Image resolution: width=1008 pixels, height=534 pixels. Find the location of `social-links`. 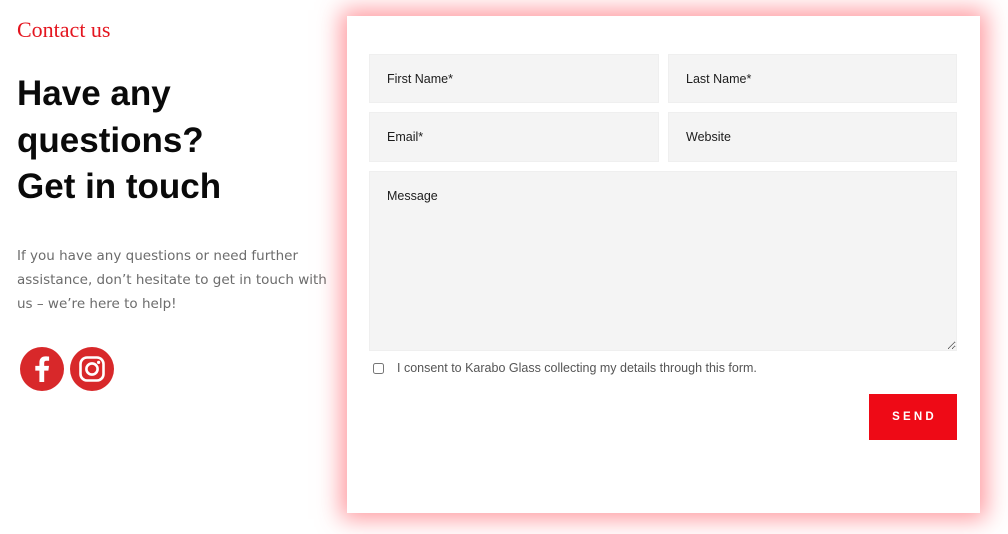

social-links is located at coordinates (67, 369).